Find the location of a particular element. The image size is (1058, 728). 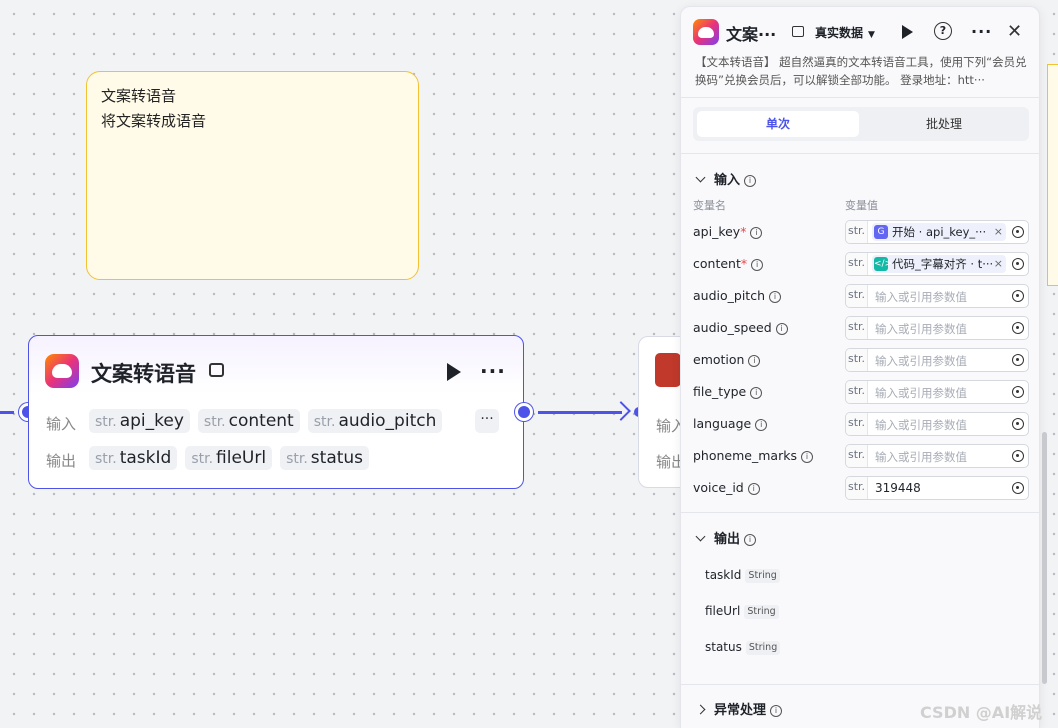

output-name: status is located at coordinates (723, 647).